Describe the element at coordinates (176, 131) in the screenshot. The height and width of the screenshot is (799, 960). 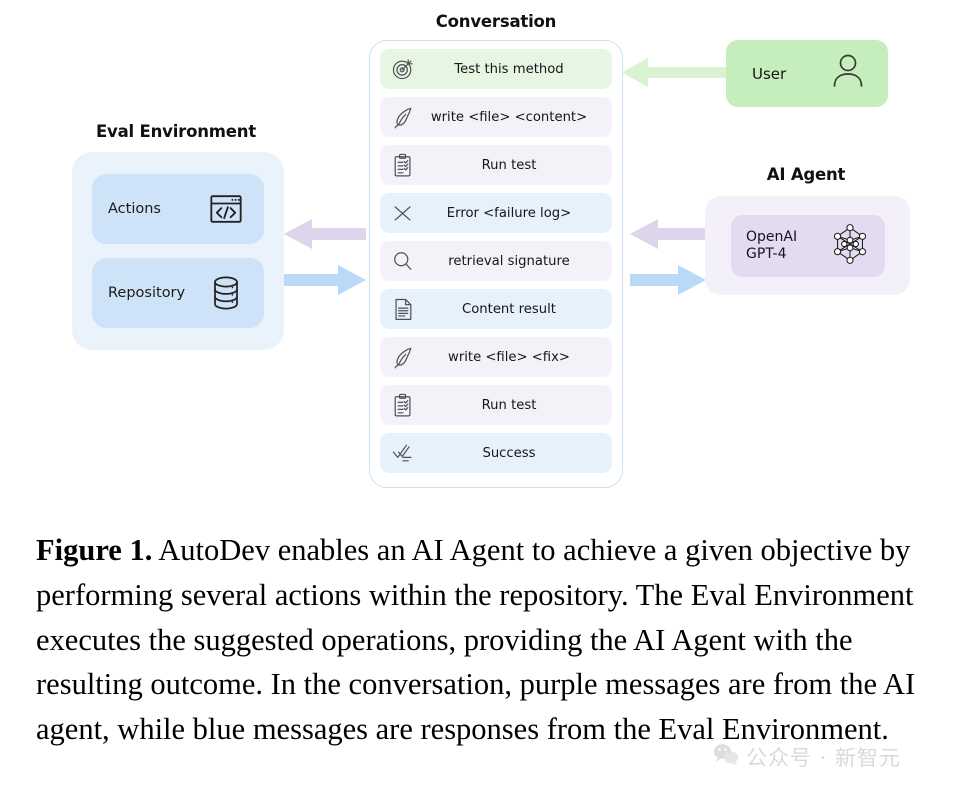
I see `eval-environment-title: Eval Environment` at that location.